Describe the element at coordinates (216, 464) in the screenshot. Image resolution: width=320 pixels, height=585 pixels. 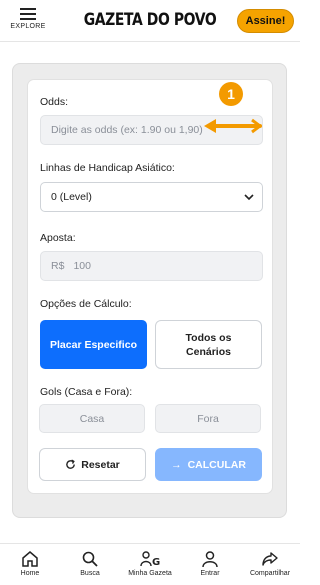
I see `calculate-label: CALCULAR` at that location.